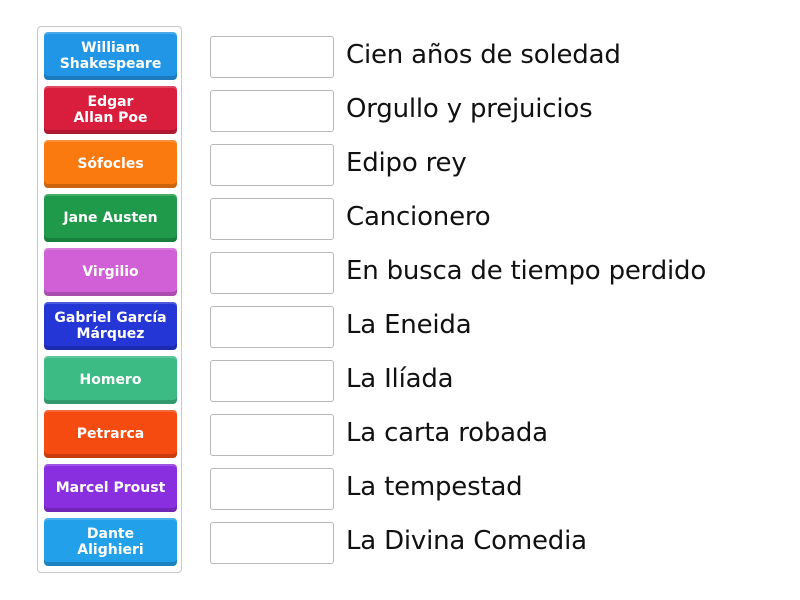  I want to click on author-tile-label-line: Dante, so click(110, 534).